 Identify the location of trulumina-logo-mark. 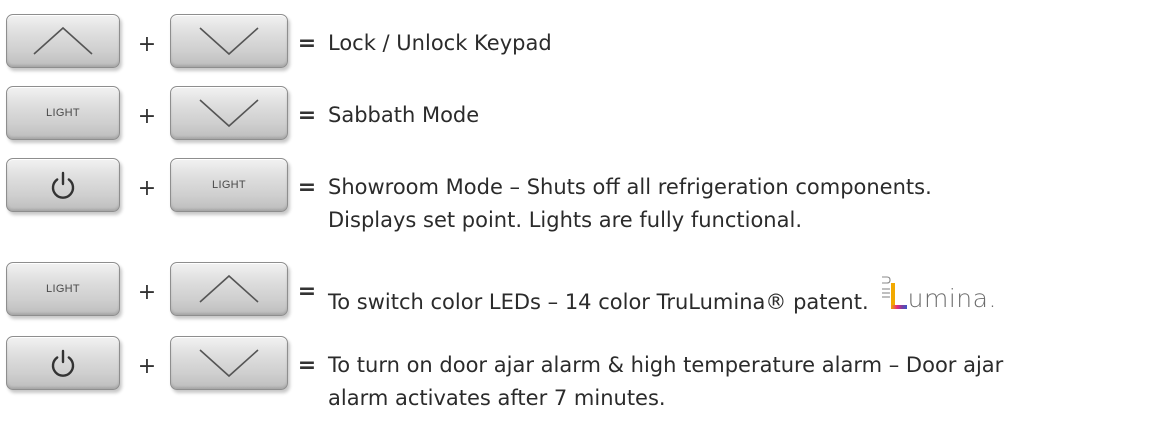
(894, 292).